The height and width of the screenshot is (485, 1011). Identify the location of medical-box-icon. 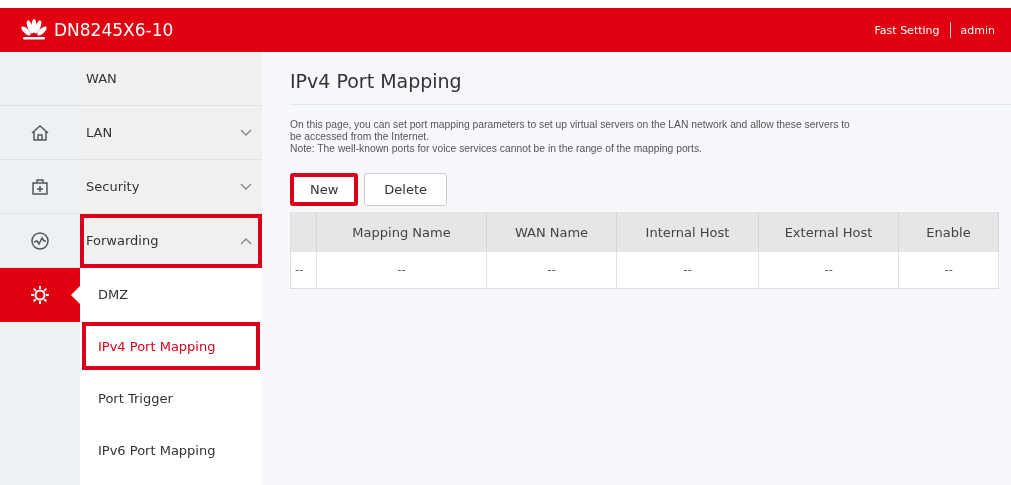
(40, 186).